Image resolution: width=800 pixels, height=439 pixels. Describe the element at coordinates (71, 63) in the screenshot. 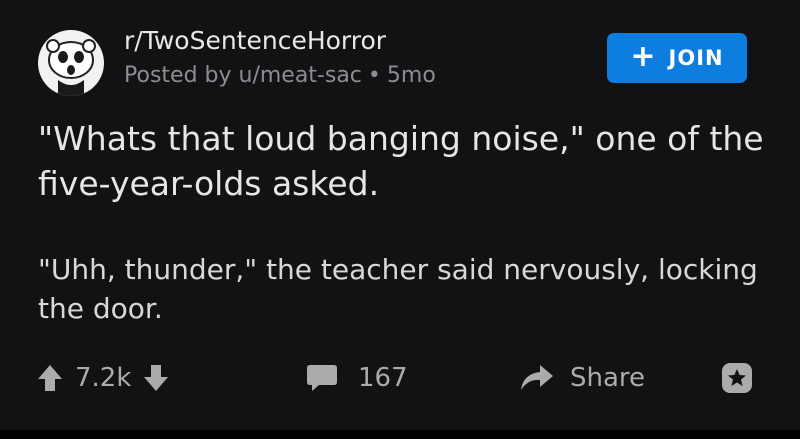

I see `subreddit-avatar` at that location.